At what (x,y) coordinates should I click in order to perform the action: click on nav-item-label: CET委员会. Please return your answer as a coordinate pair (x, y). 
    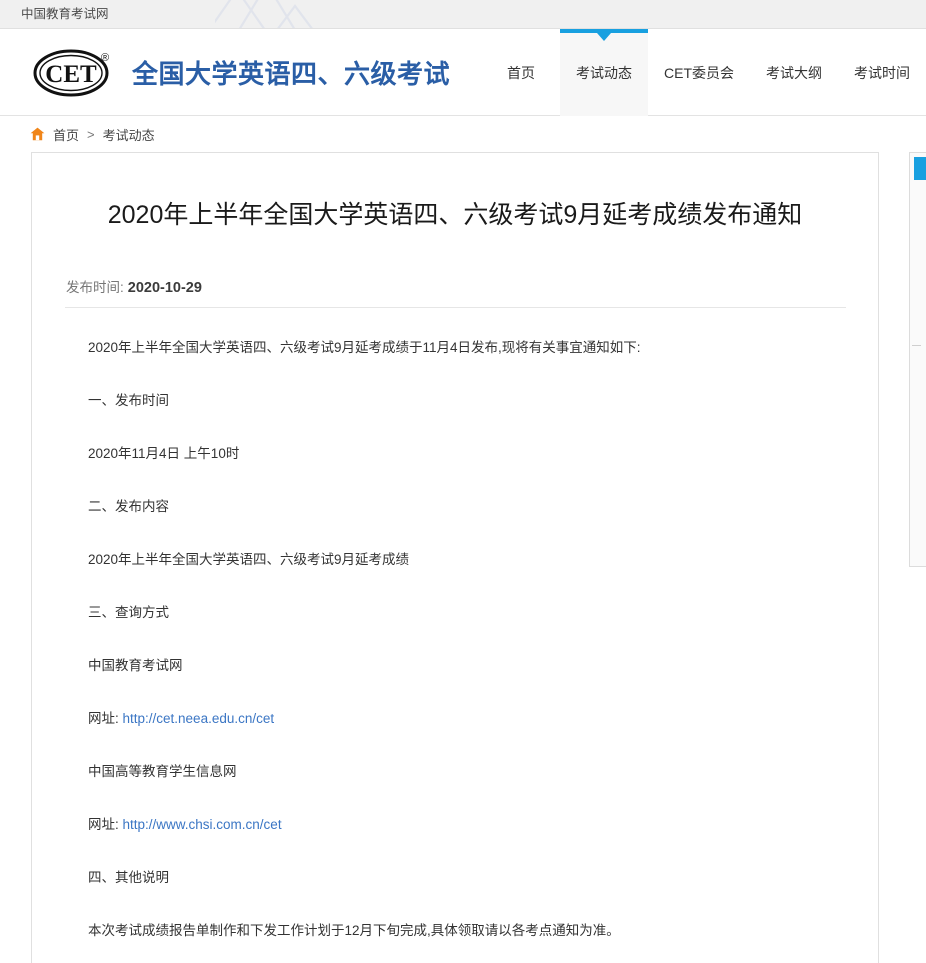
    Looking at the image, I should click on (699, 72).